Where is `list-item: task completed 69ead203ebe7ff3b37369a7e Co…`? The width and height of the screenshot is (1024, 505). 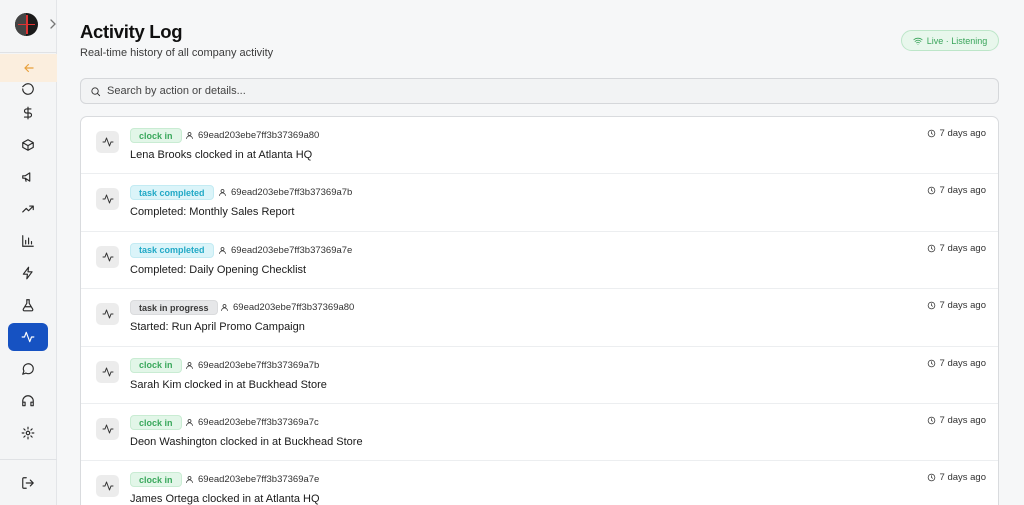
list-item: task completed 69ead203ebe7ff3b37369a7e Co… is located at coordinates (539, 261).